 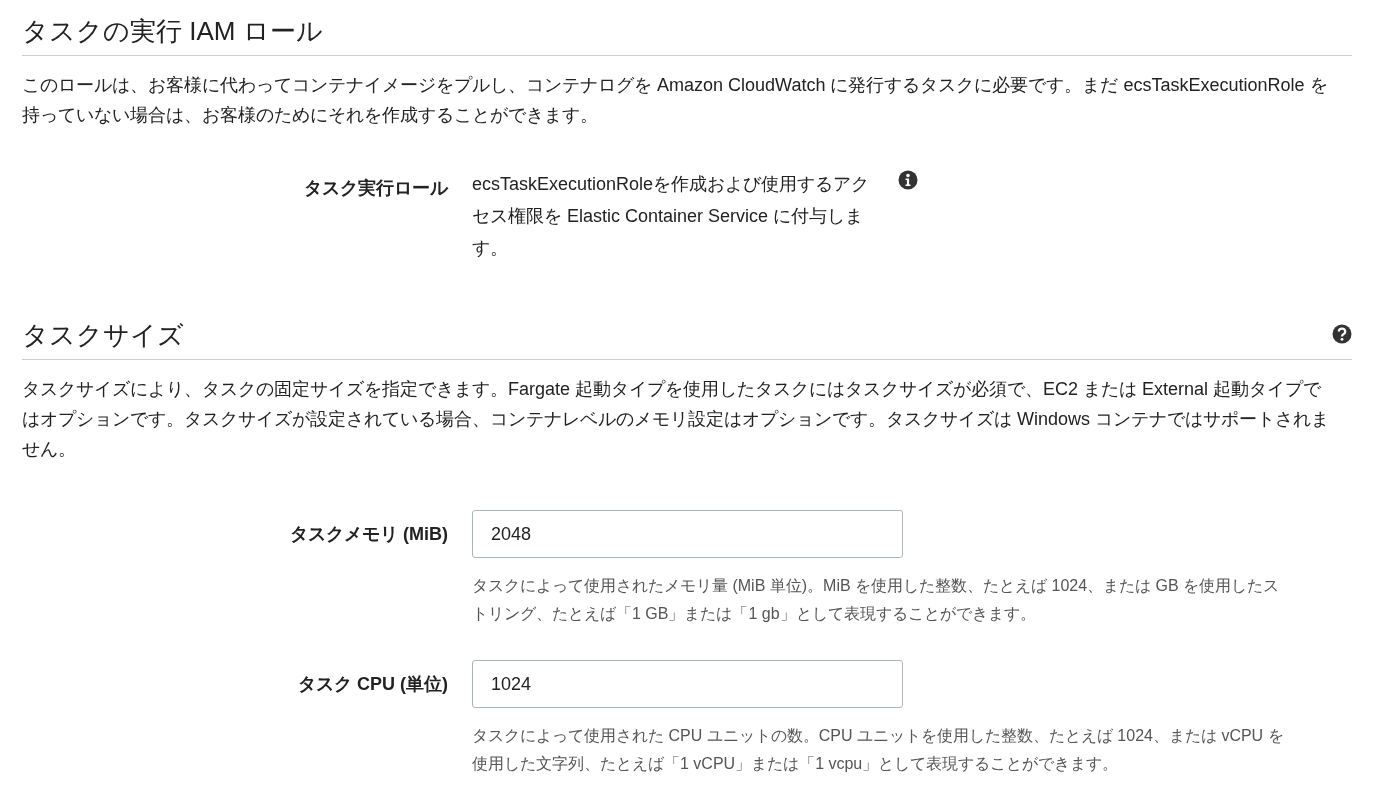 What do you see at coordinates (375, 188) in the screenshot?
I see `field-label: タスク実行ロール` at bounding box center [375, 188].